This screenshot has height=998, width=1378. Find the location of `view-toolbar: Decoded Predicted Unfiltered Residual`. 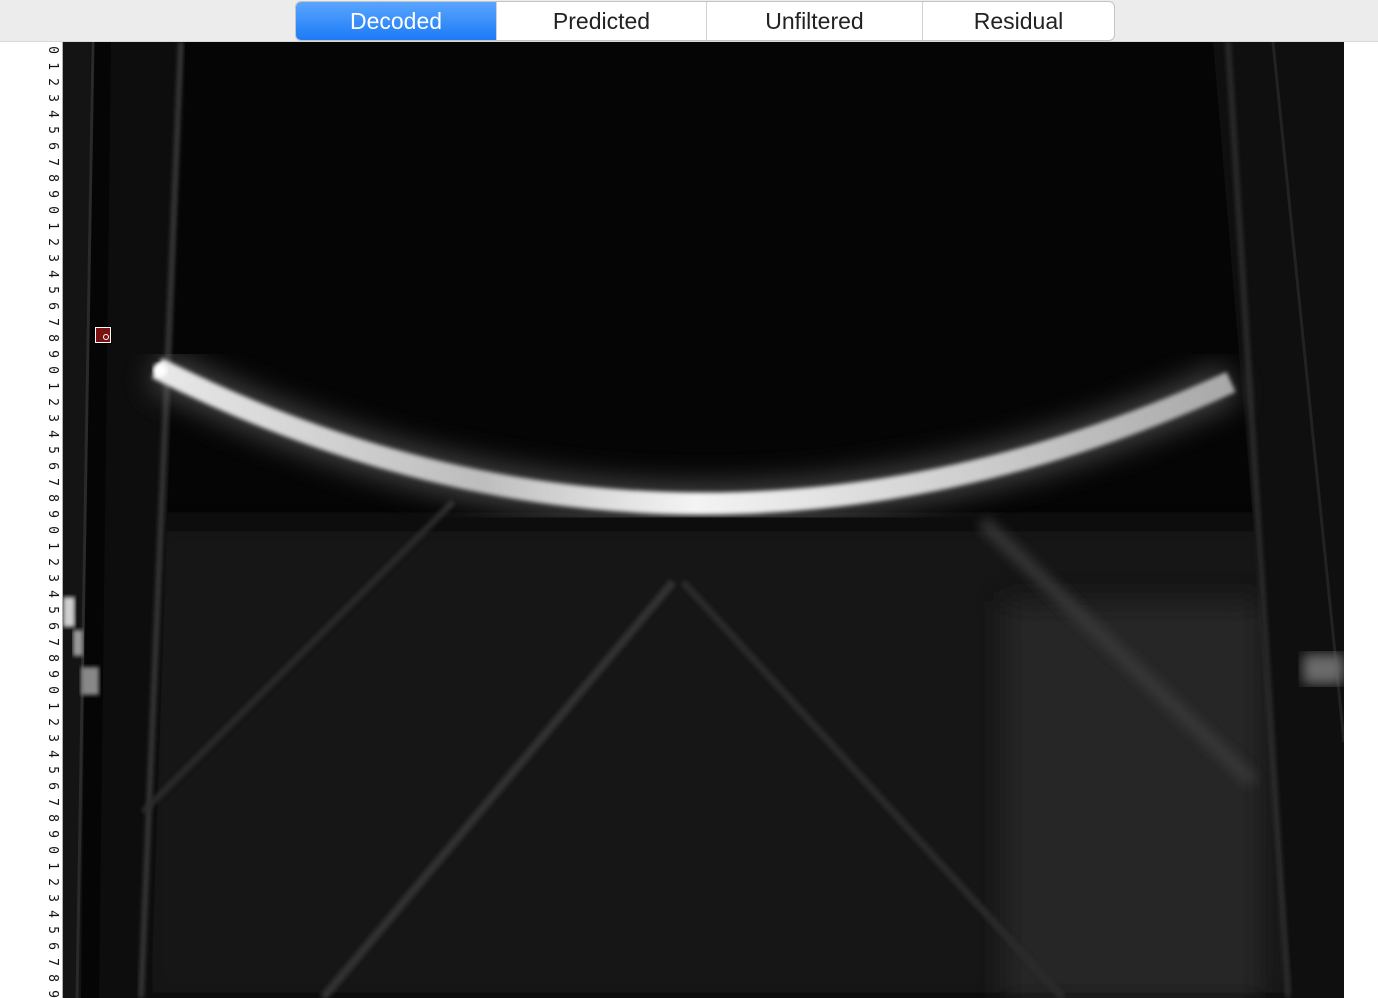

view-toolbar: Decoded Predicted Unfiltered Residual is located at coordinates (689, 21).